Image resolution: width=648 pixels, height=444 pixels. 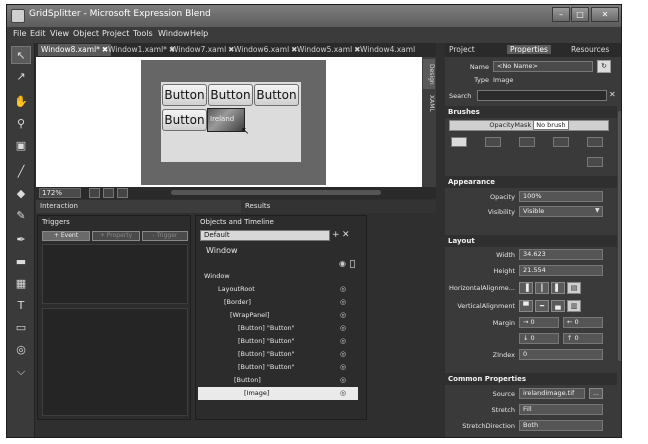 What do you see at coordinates (619, 236) in the screenshot?
I see `properties-scrollbar` at bounding box center [619, 236].